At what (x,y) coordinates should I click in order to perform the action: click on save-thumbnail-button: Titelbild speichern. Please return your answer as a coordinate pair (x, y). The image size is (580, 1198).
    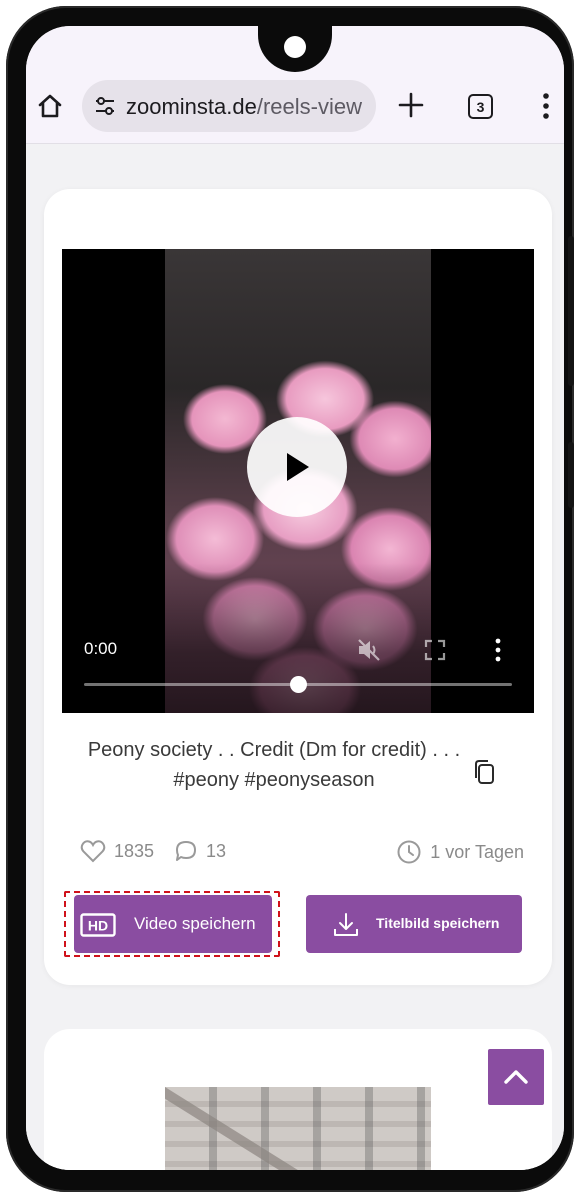
    Looking at the image, I should click on (414, 924).